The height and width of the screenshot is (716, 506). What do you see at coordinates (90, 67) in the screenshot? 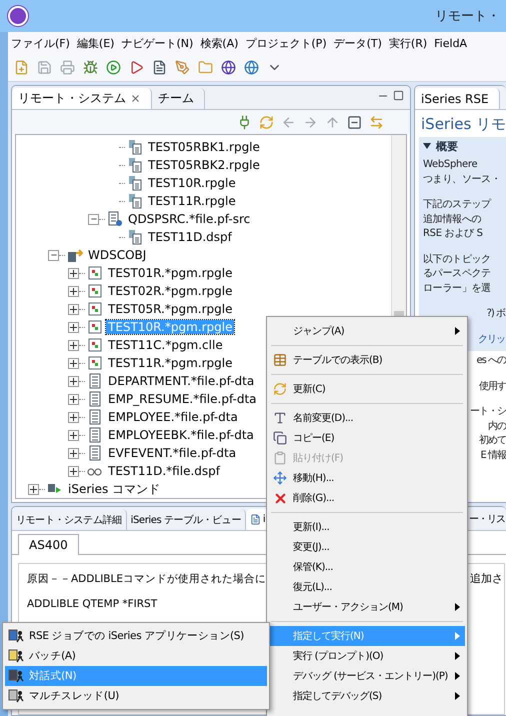
I see `bug-icon` at bounding box center [90, 67].